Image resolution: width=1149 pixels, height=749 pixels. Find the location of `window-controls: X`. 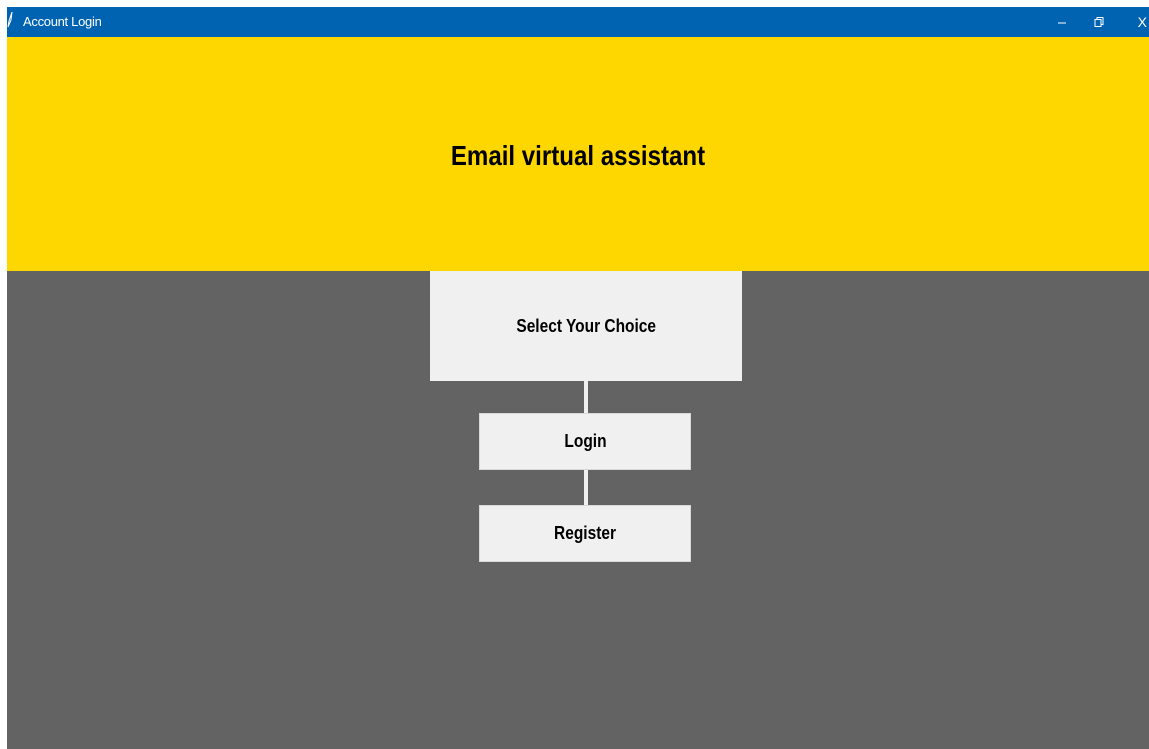

window-controls: X is located at coordinates (1096, 22).